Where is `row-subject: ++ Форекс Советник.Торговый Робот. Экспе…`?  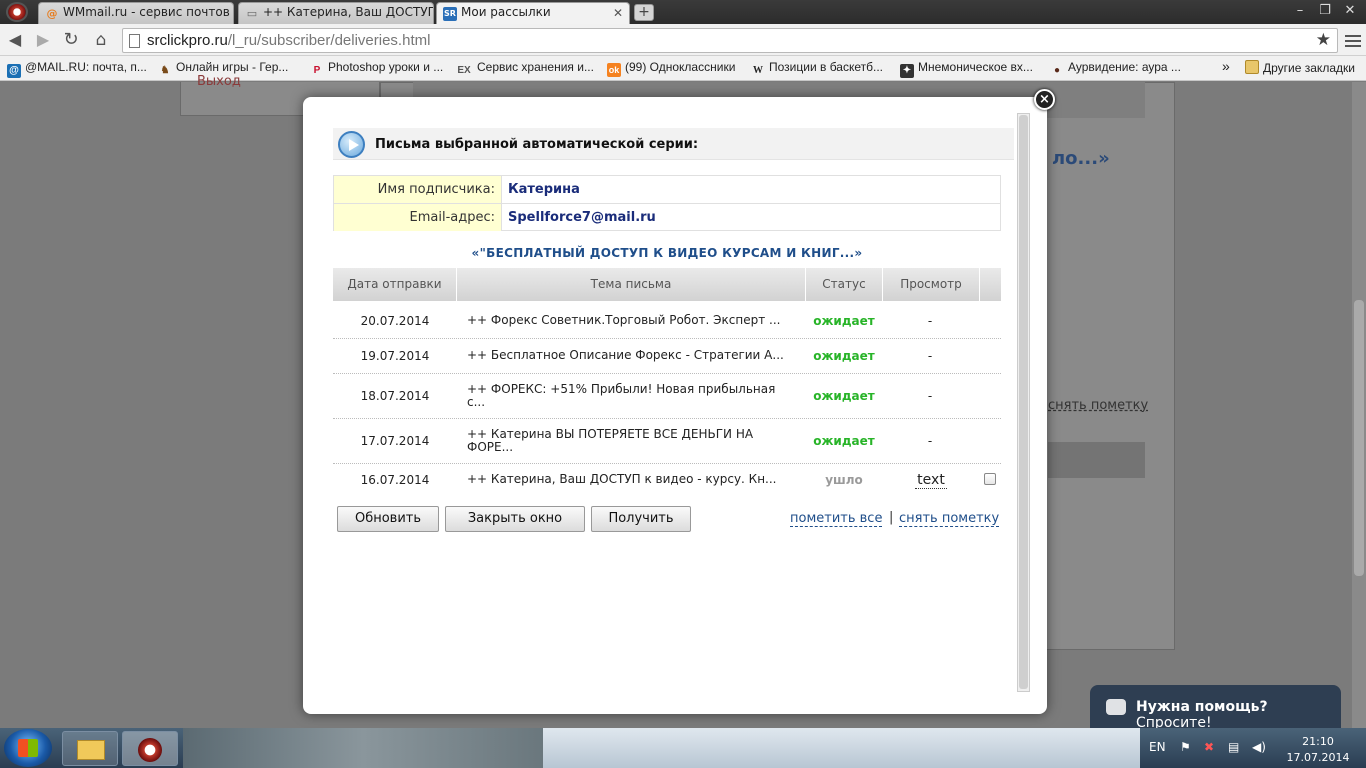 row-subject: ++ Форекс Советник.Торговый Робот. Экспе… is located at coordinates (629, 320).